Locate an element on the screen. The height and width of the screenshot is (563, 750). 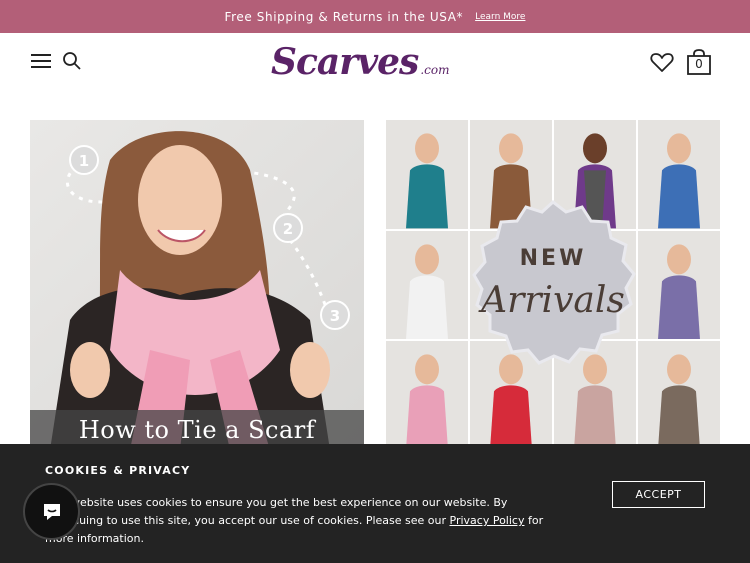
cookie-title: COOKIES & PRIVACY is located at coordinates (118, 470).